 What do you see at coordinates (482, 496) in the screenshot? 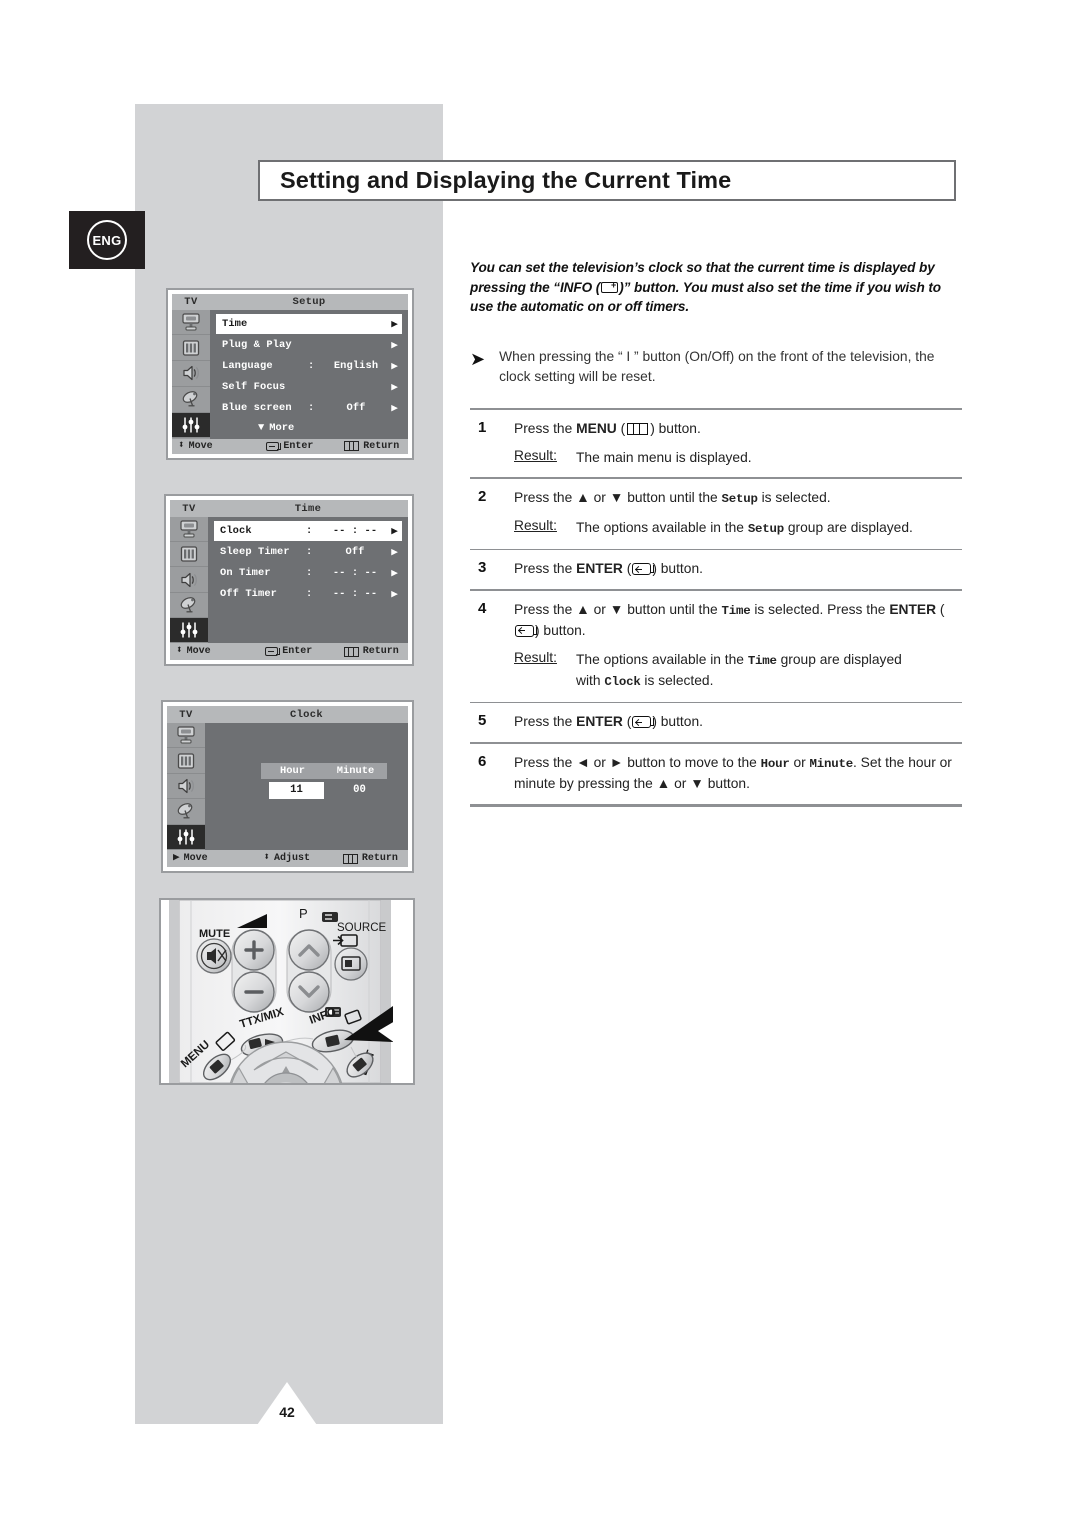
I see `step-number: 2` at bounding box center [482, 496].